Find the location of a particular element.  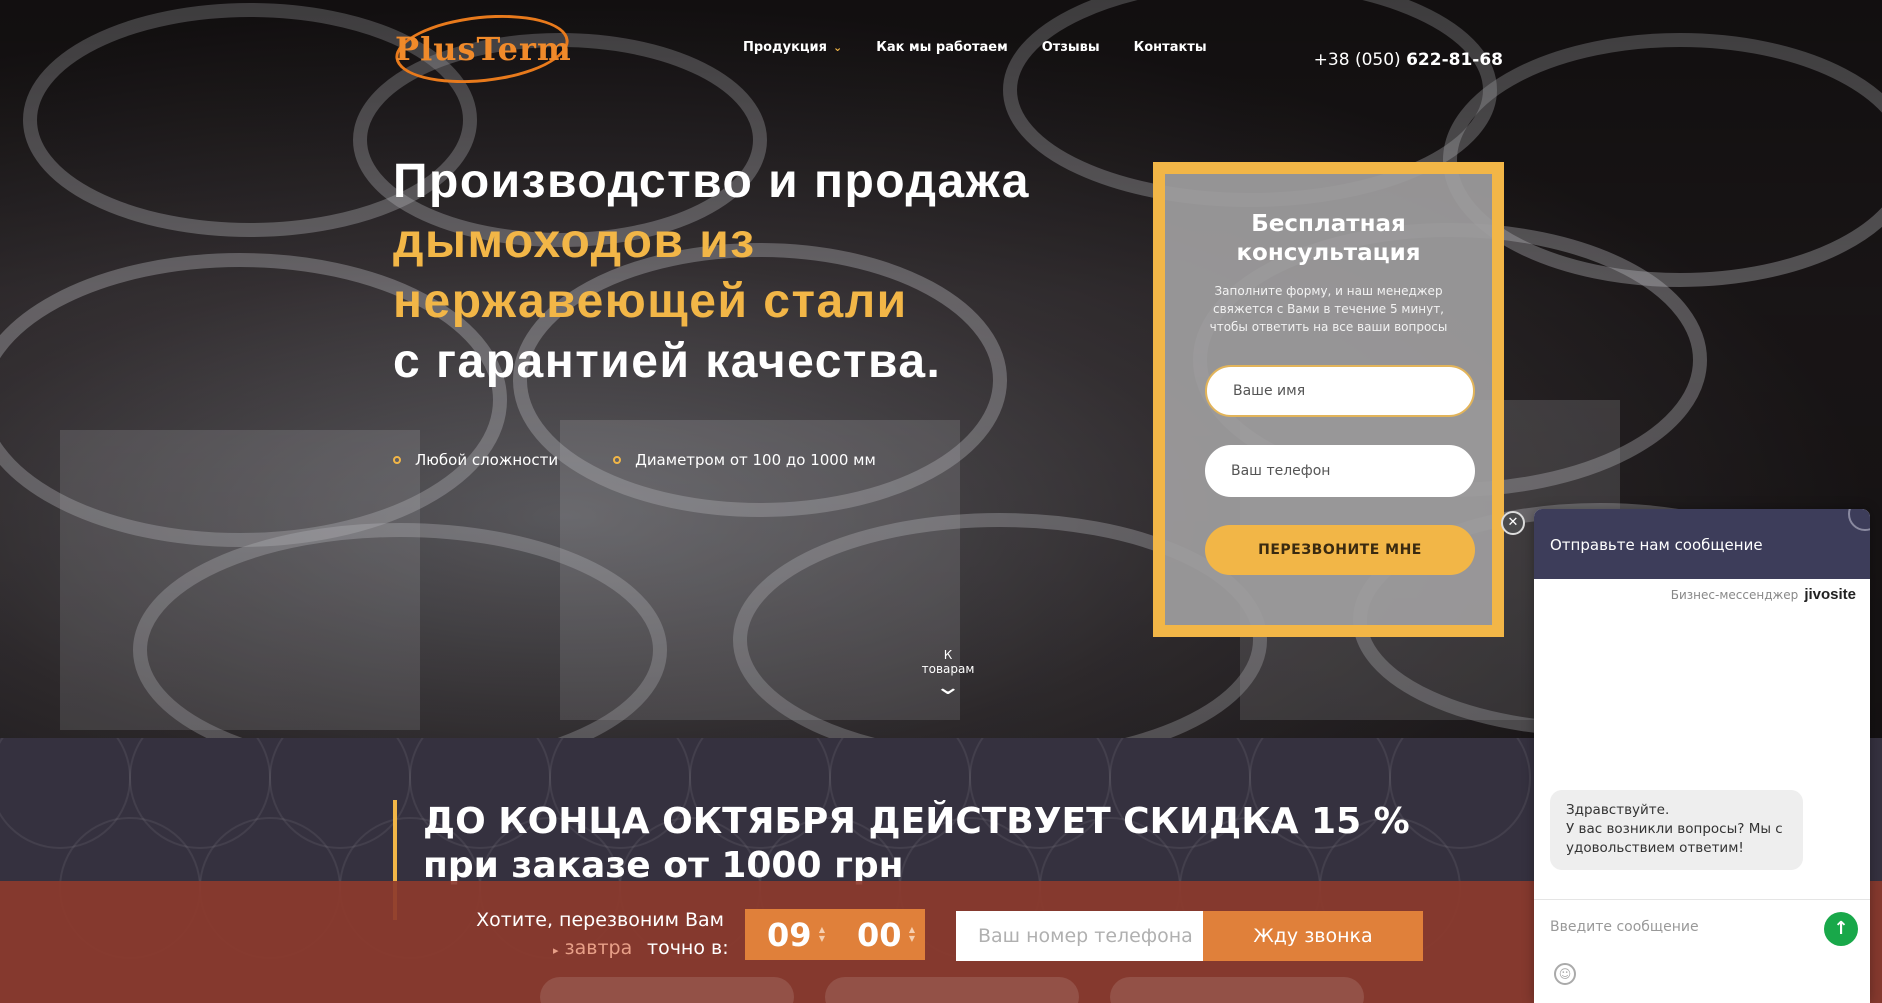

scroll-to-products: К товарам ⌄ is located at coordinates (948, 673).